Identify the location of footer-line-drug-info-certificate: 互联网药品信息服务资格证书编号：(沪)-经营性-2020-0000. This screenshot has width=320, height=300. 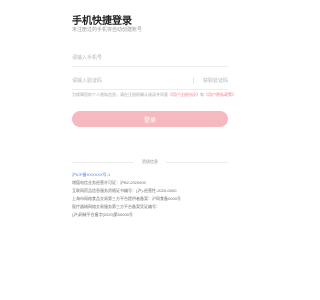
(124, 190).